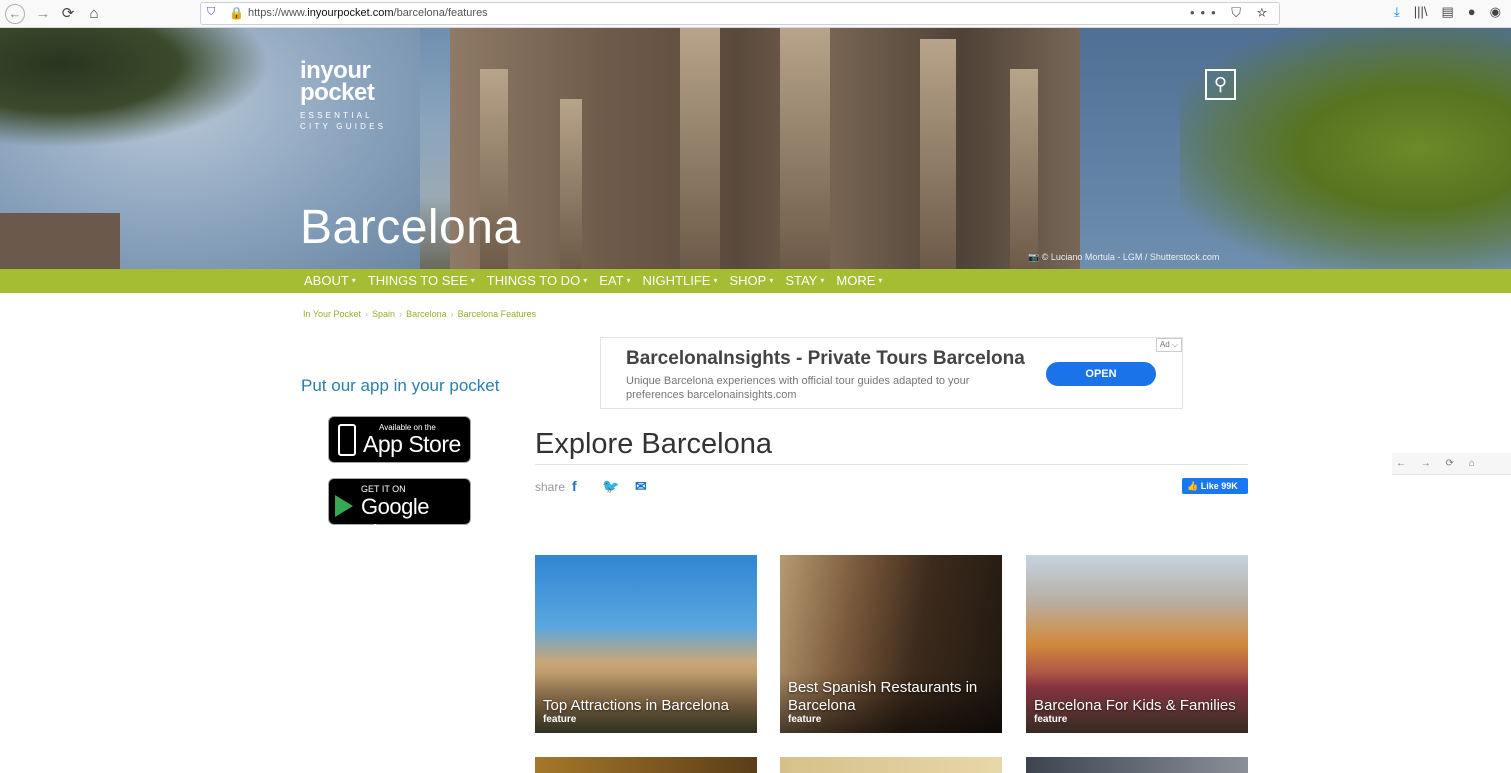  Describe the element at coordinates (400, 385) in the screenshot. I see `app-promo-heading: Put our app in your pocket` at that location.